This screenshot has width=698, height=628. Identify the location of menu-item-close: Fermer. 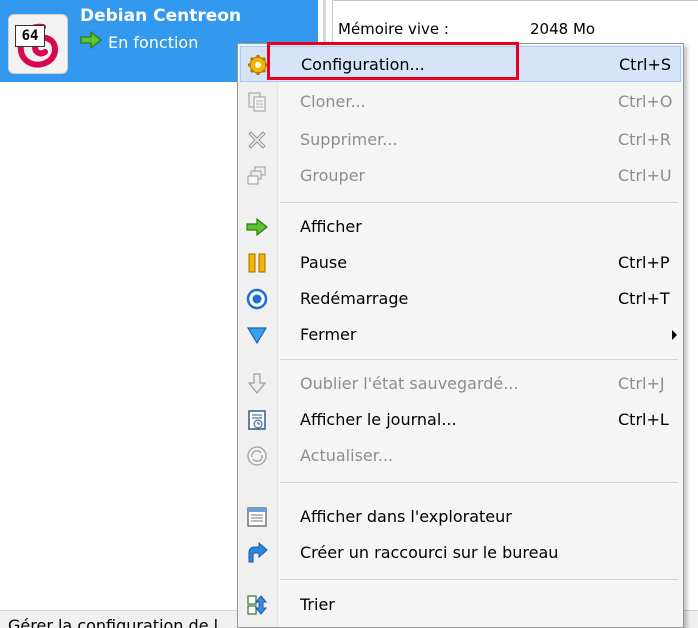
(460, 335).